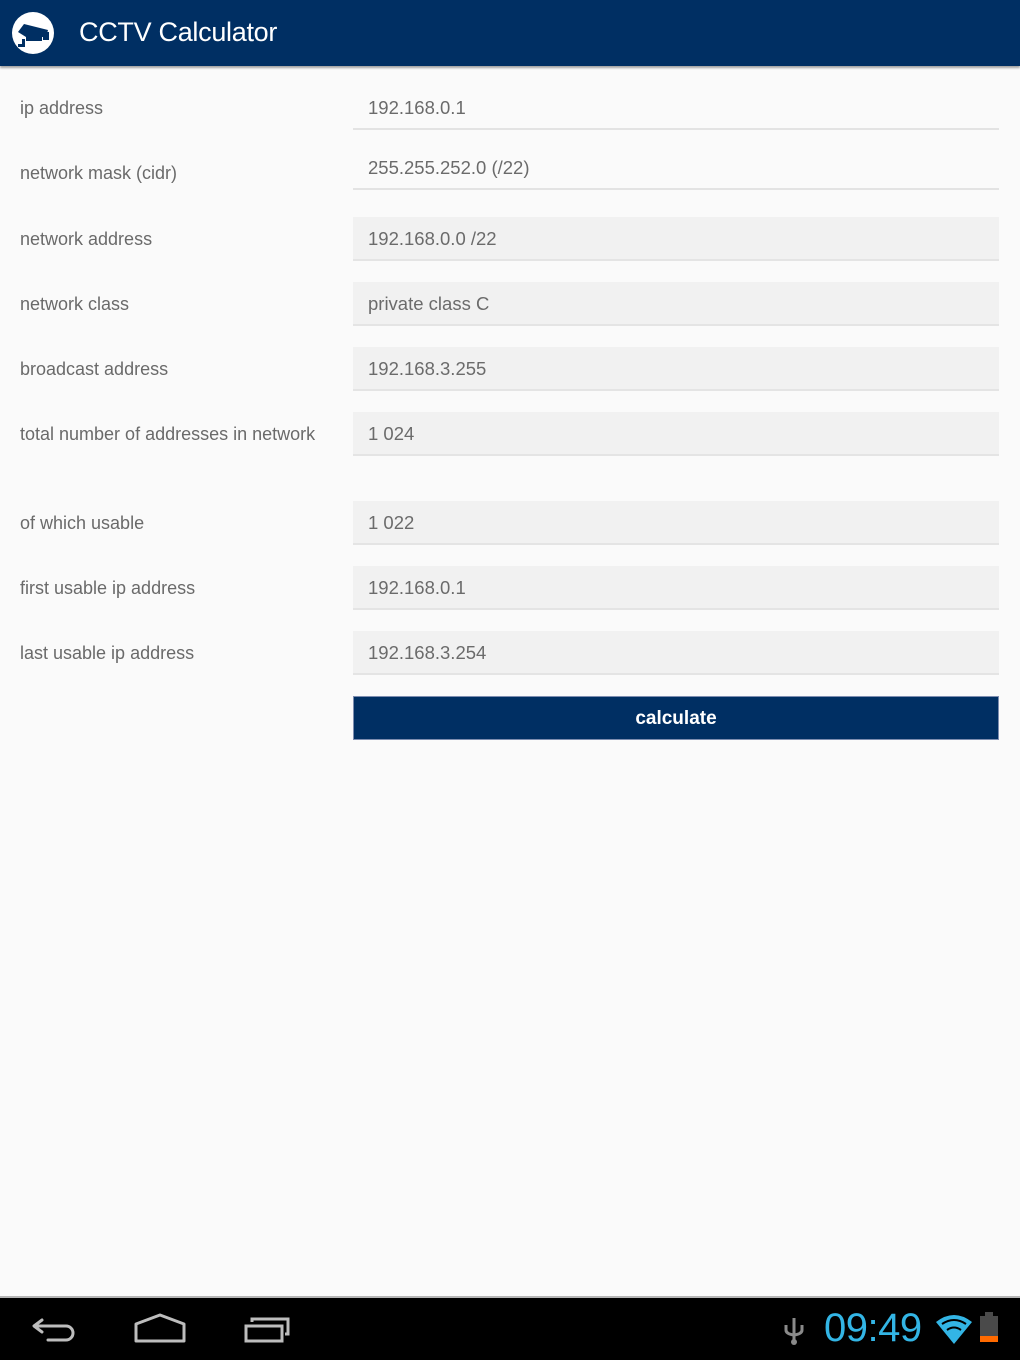 This screenshot has height=1360, width=1020. What do you see at coordinates (62, 108) in the screenshot?
I see `ip-address-label: ip address` at bounding box center [62, 108].